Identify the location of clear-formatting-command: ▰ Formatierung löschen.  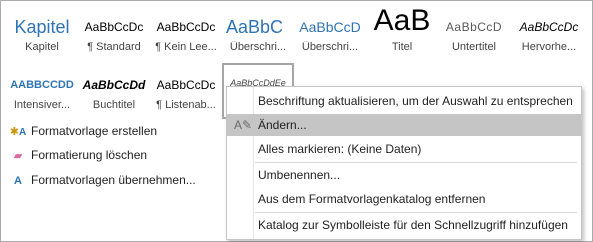
(78, 155).